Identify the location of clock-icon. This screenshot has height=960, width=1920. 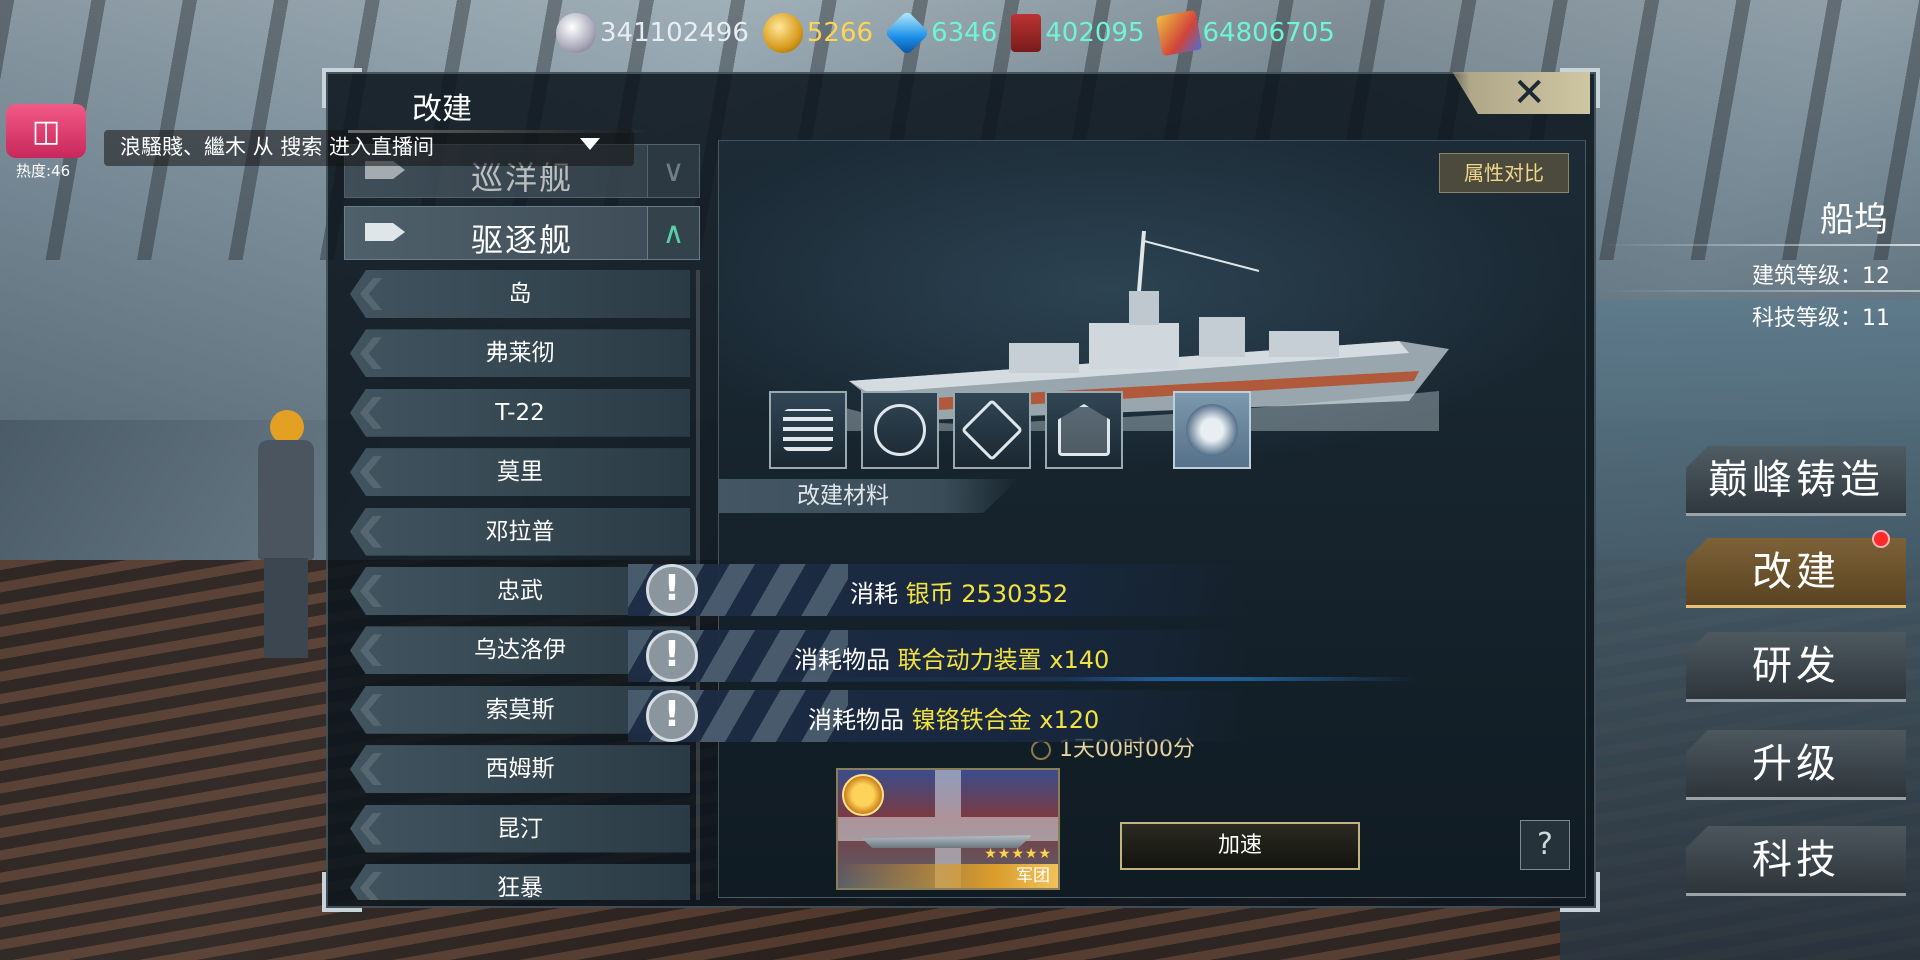
(1041, 750).